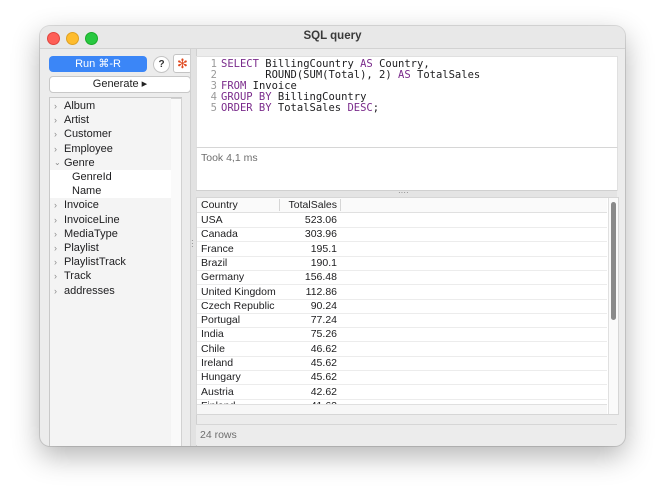 The height and width of the screenshot is (500, 664). I want to click on tree-item-label: MediaType, so click(91, 233).